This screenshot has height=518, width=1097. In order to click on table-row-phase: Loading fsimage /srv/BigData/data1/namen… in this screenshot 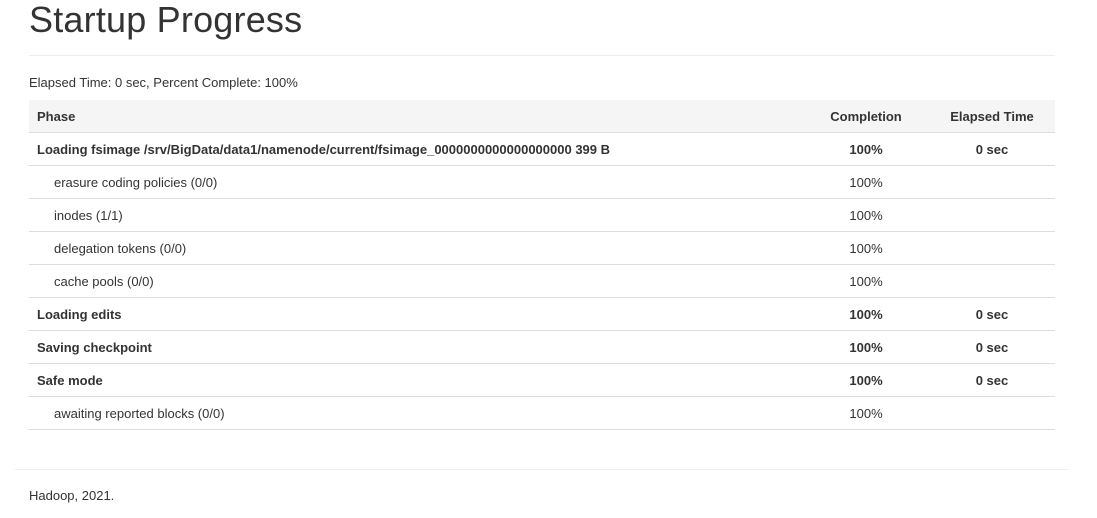, I will do `click(542, 149)`.